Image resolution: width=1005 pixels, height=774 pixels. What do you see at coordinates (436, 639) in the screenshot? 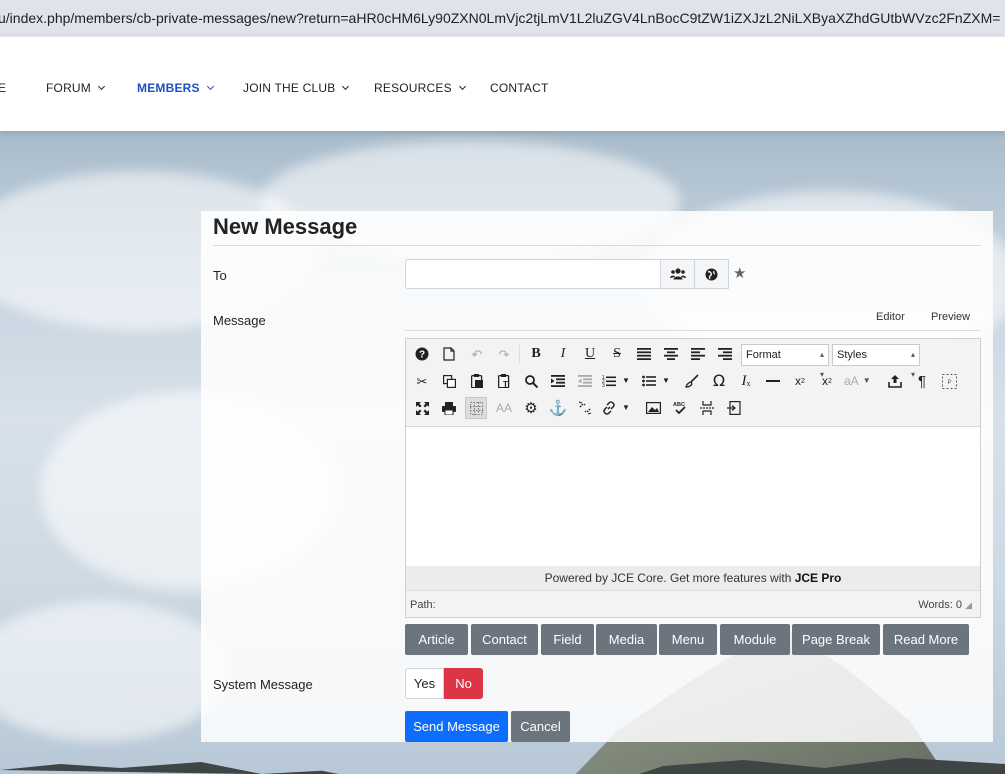
I see `article-button: Article` at bounding box center [436, 639].